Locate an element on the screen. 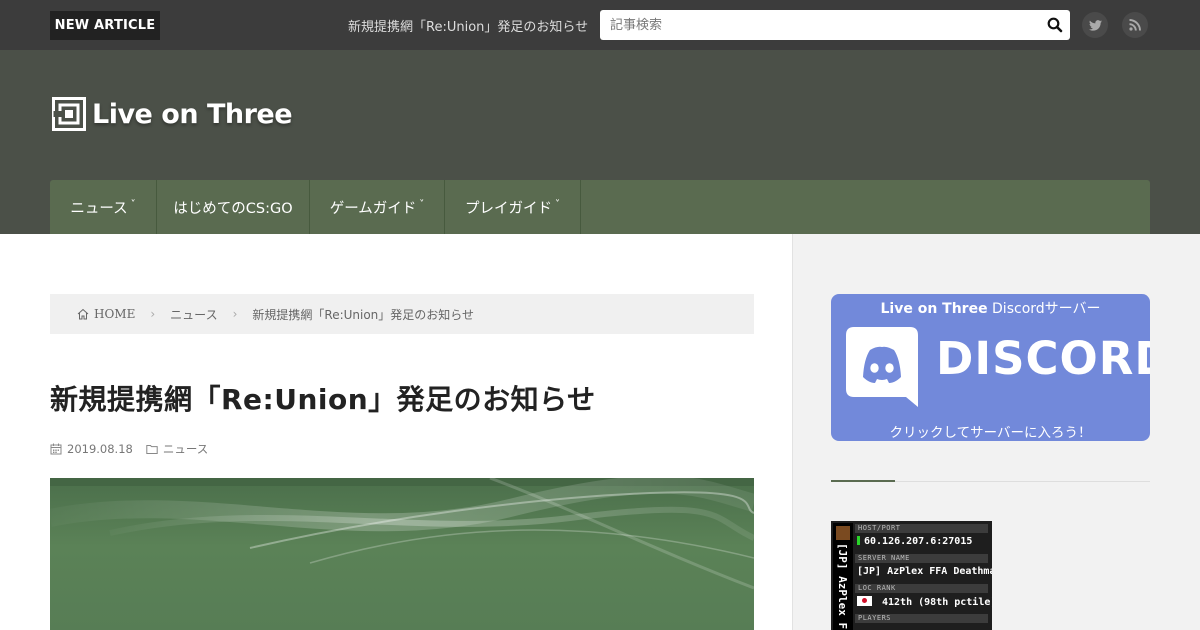 This screenshot has width=1200, height=630. nav-item-label: ニュース is located at coordinates (99, 208).